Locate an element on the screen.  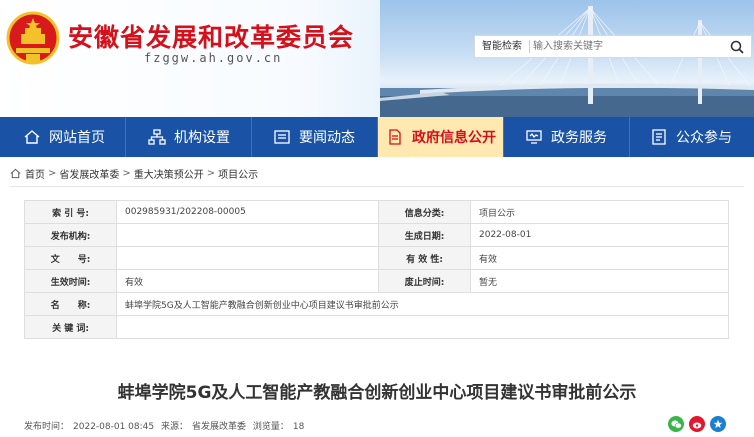
effective-time-value: 有效 is located at coordinates (247, 281).